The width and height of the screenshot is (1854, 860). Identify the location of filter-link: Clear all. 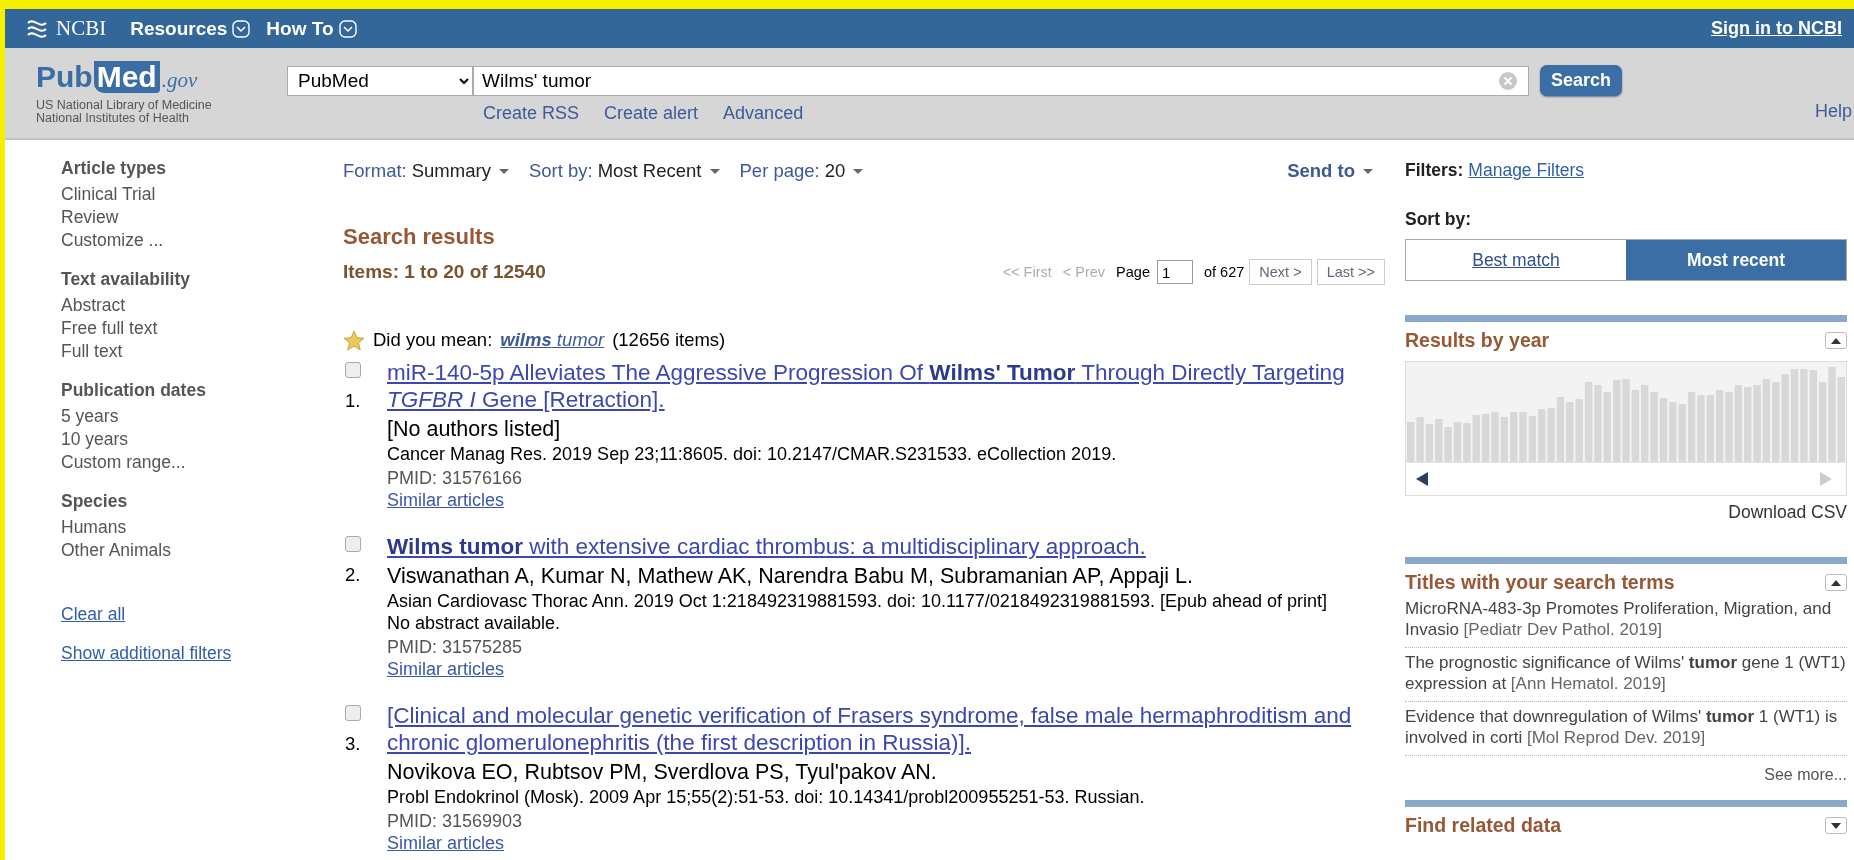
(202, 614).